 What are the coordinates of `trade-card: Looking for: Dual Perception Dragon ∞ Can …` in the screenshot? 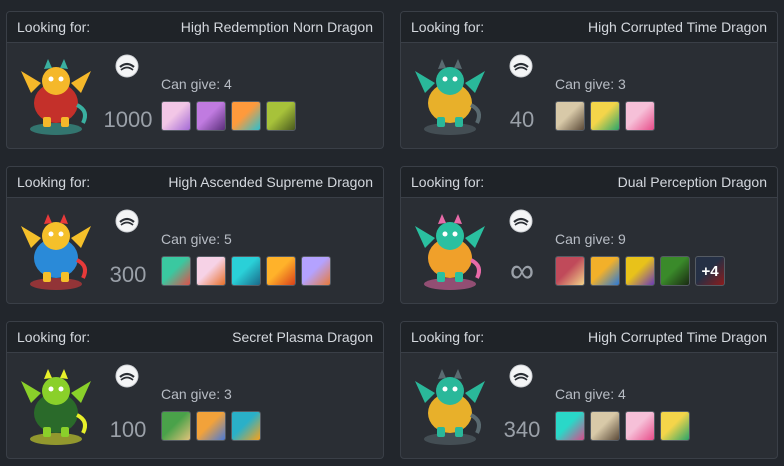 It's located at (589, 235).